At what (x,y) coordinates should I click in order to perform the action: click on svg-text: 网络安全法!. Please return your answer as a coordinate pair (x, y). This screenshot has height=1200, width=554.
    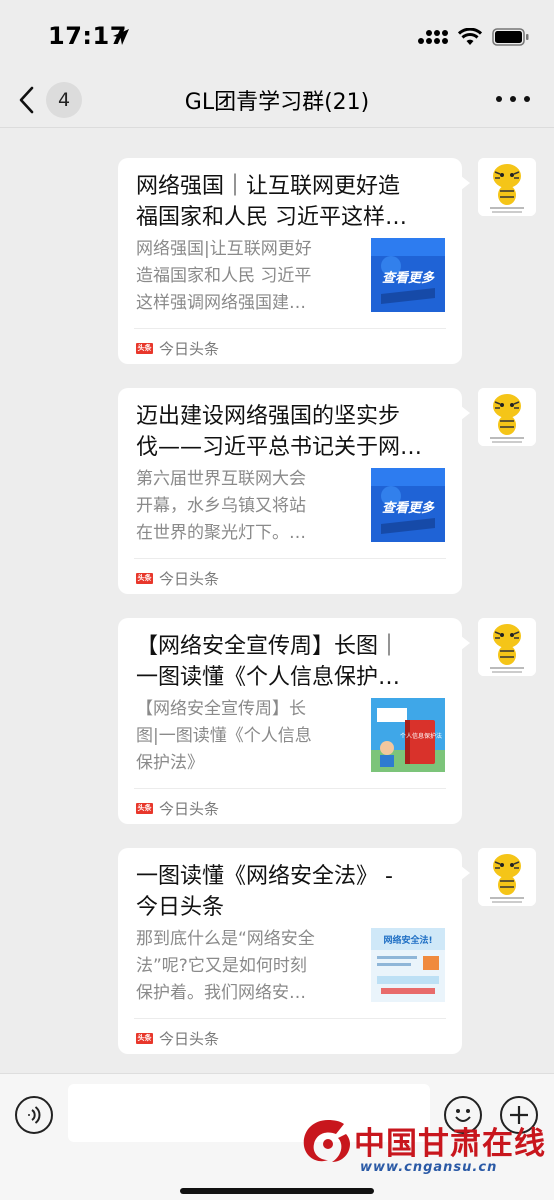
    Looking at the image, I should click on (407, 940).